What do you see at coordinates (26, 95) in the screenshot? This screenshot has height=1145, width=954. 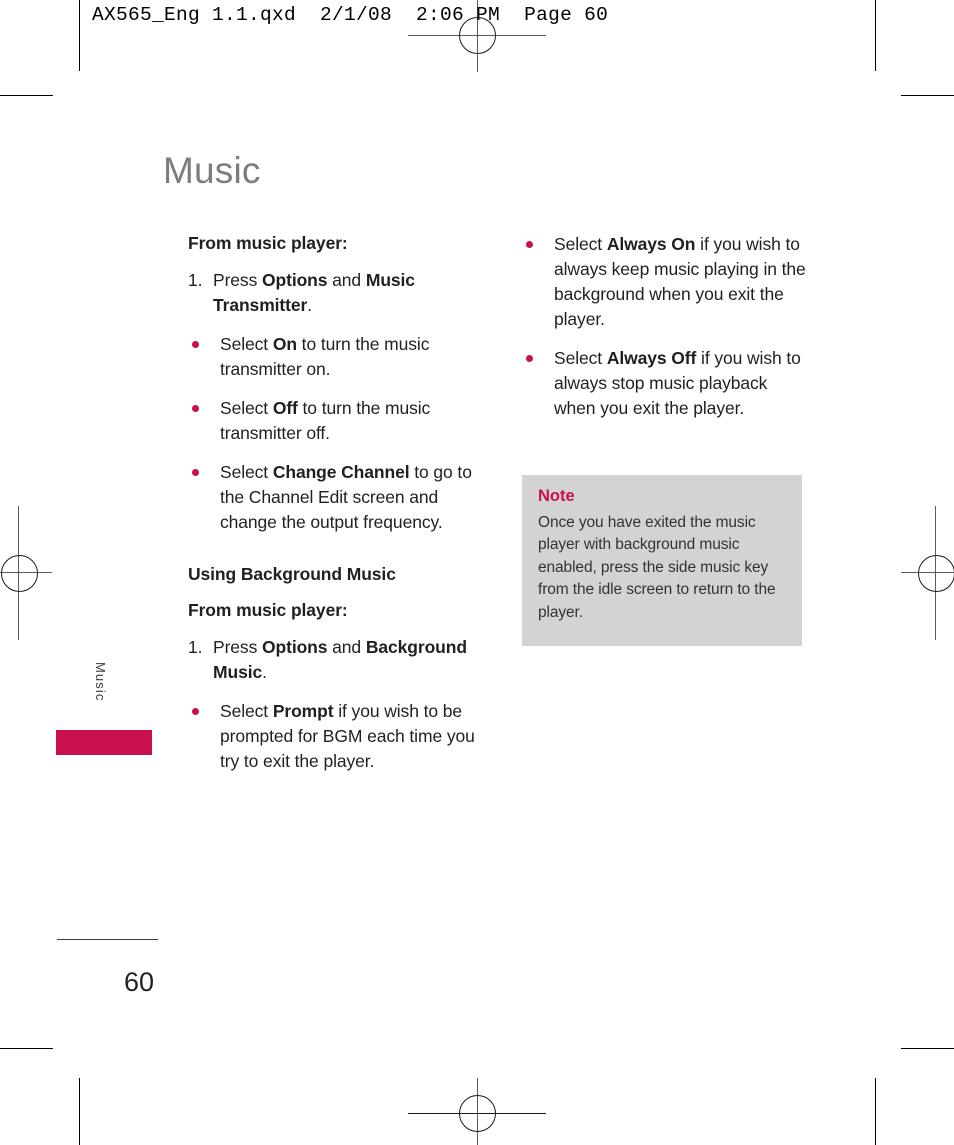 I see `crop-mark-top-left-horizontal` at bounding box center [26, 95].